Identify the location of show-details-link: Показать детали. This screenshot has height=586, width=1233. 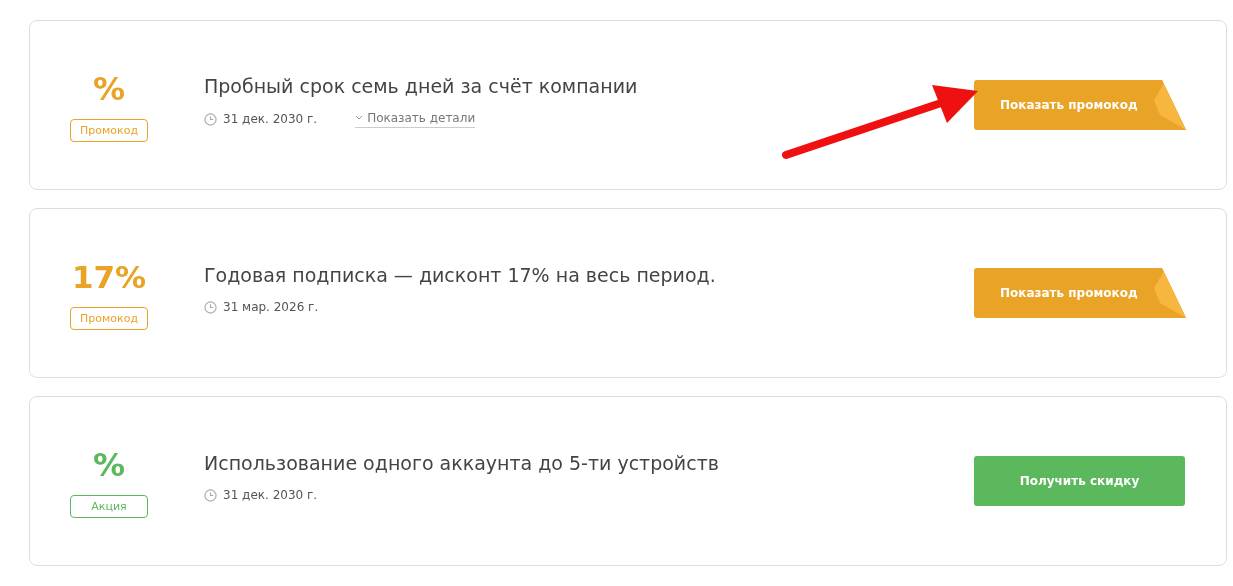
(415, 119).